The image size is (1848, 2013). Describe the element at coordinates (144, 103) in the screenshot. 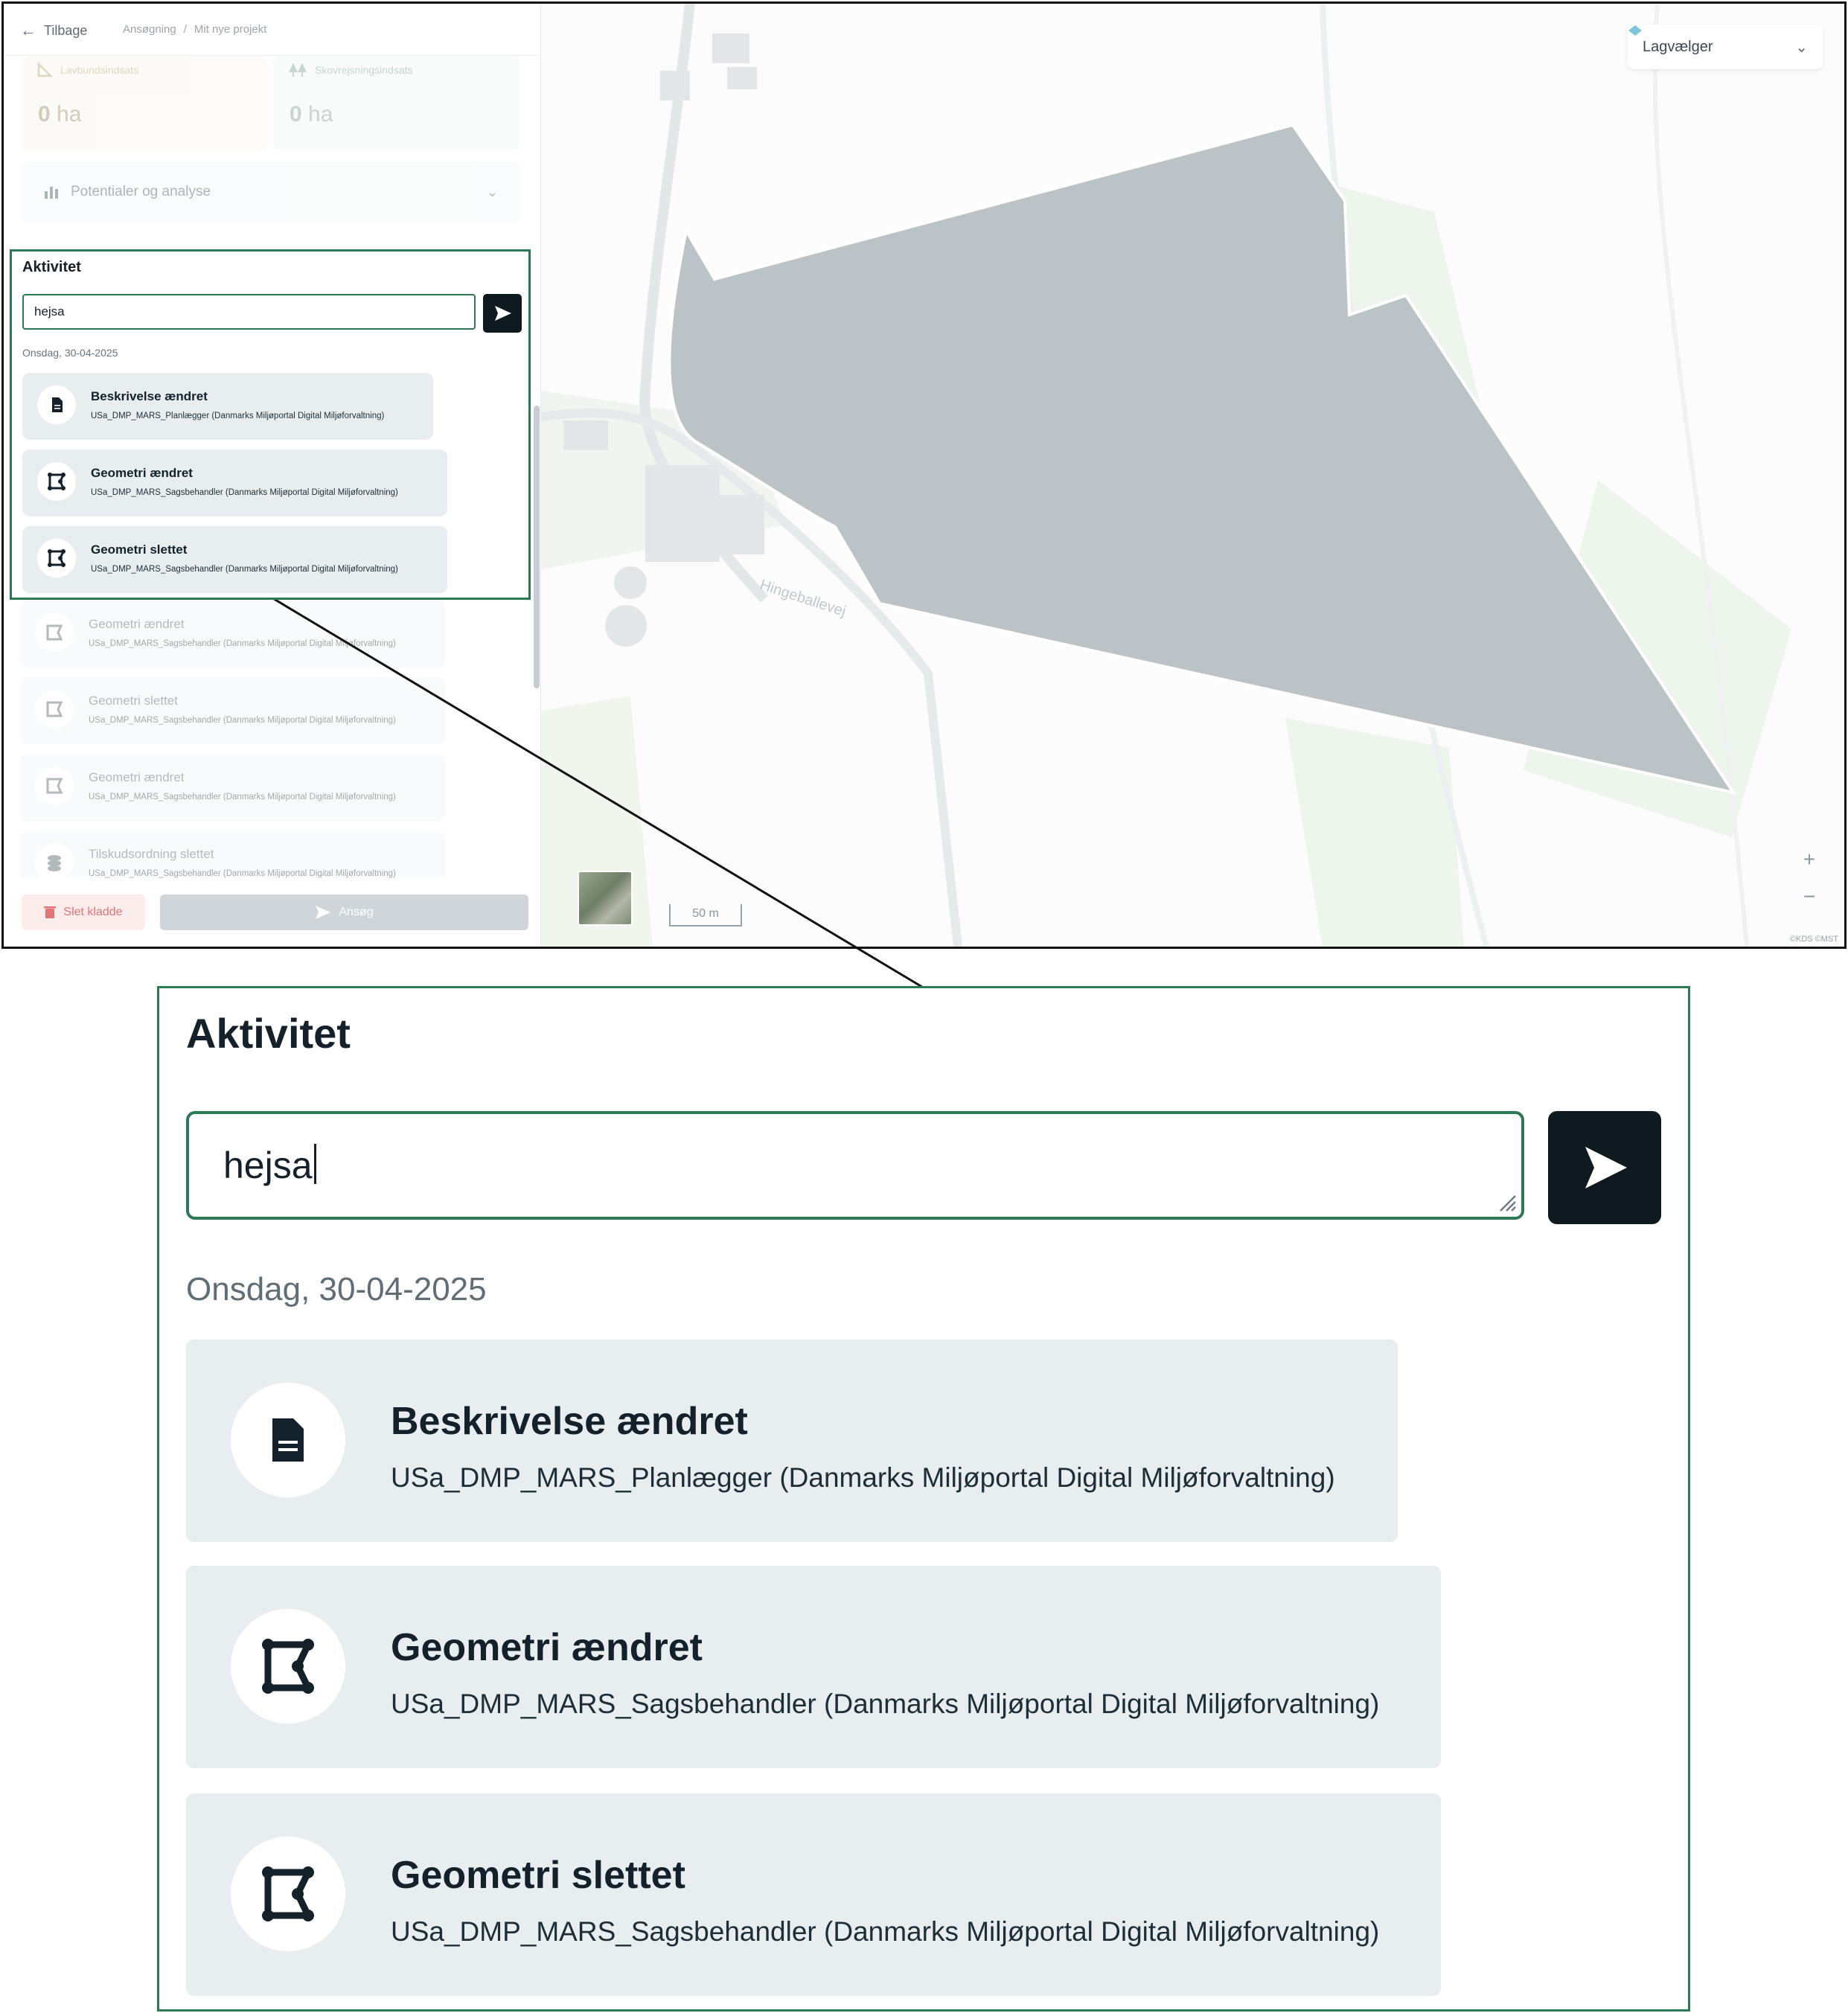

I see `stat-card-lavbund: Lavbundsindsats 0 ha` at that location.